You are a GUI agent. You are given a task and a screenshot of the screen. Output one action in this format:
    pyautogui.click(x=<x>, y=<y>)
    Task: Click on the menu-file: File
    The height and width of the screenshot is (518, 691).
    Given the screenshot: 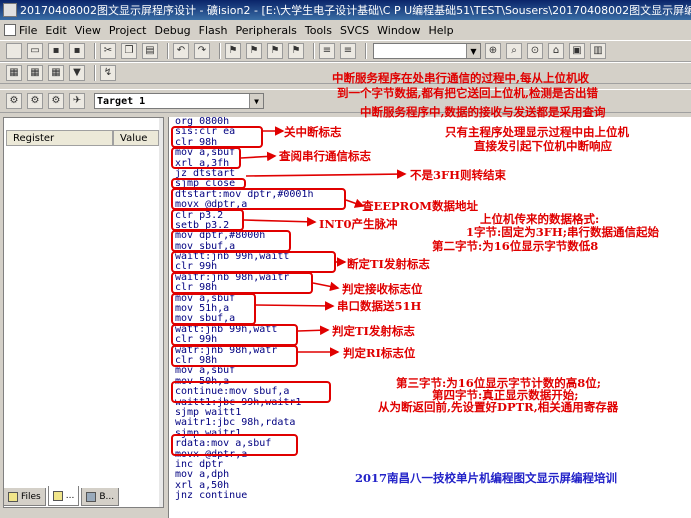 What is the action you would take?
    pyautogui.click(x=20, y=30)
    